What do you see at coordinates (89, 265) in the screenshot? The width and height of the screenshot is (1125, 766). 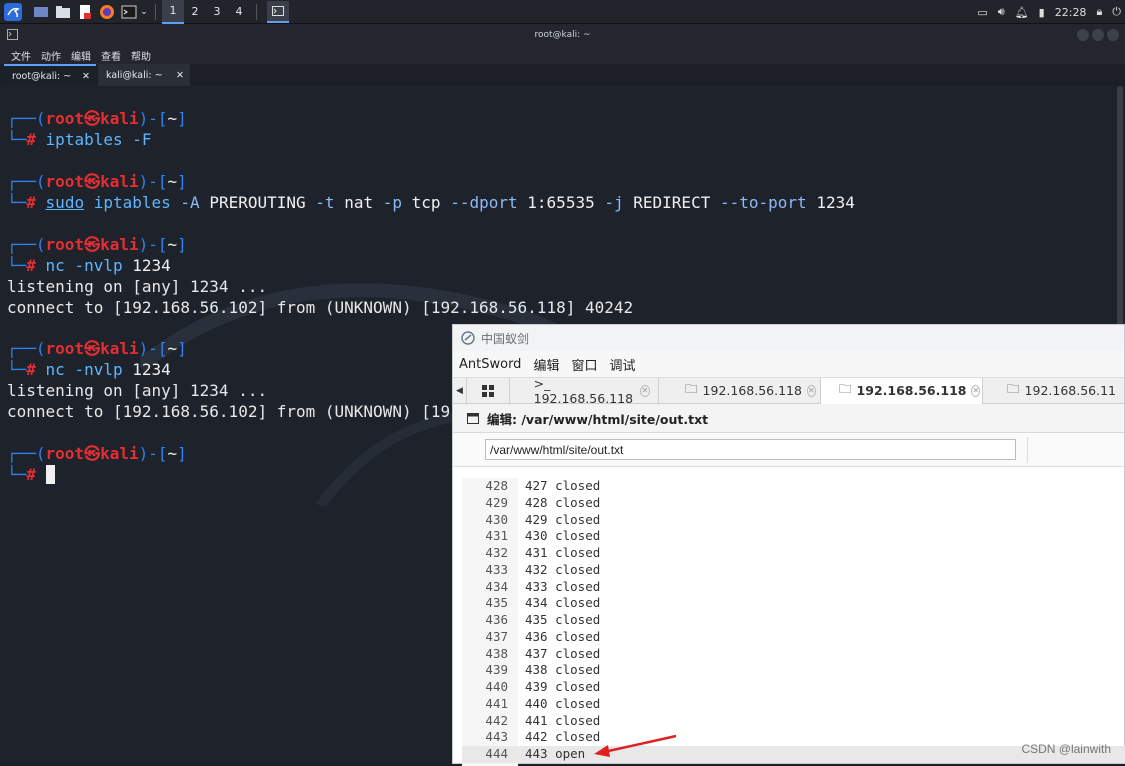 I see `command-line: └─# nc -nvlp 1234` at bounding box center [89, 265].